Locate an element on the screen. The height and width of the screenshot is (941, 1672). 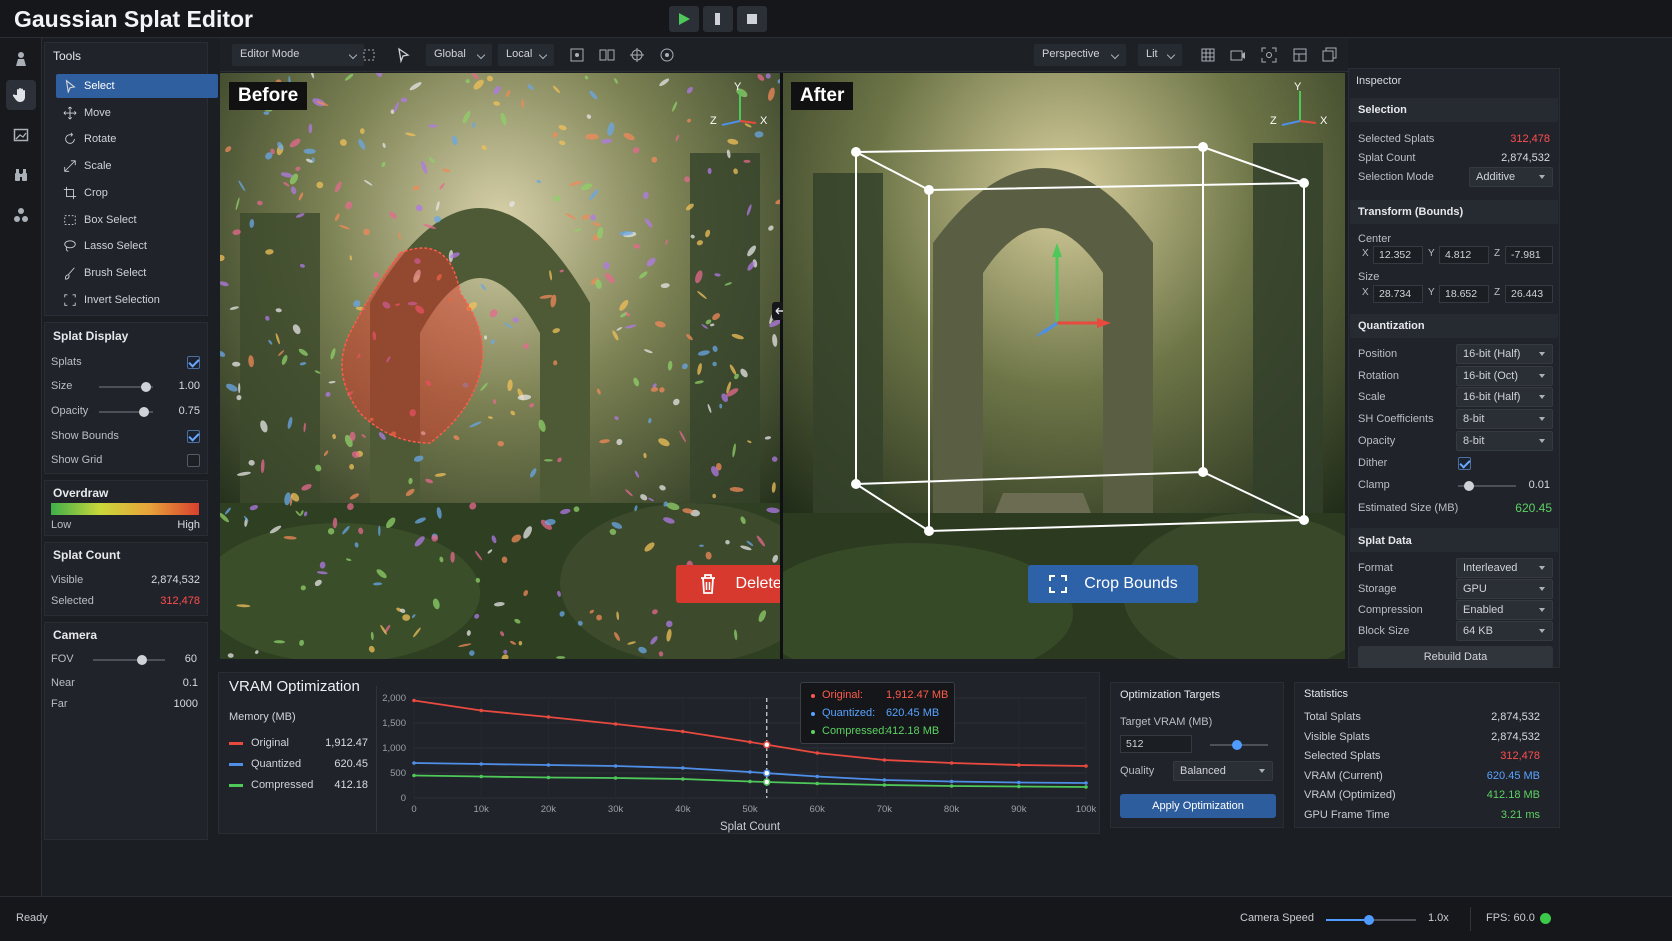
splats-checkbox is located at coordinates (193, 362).